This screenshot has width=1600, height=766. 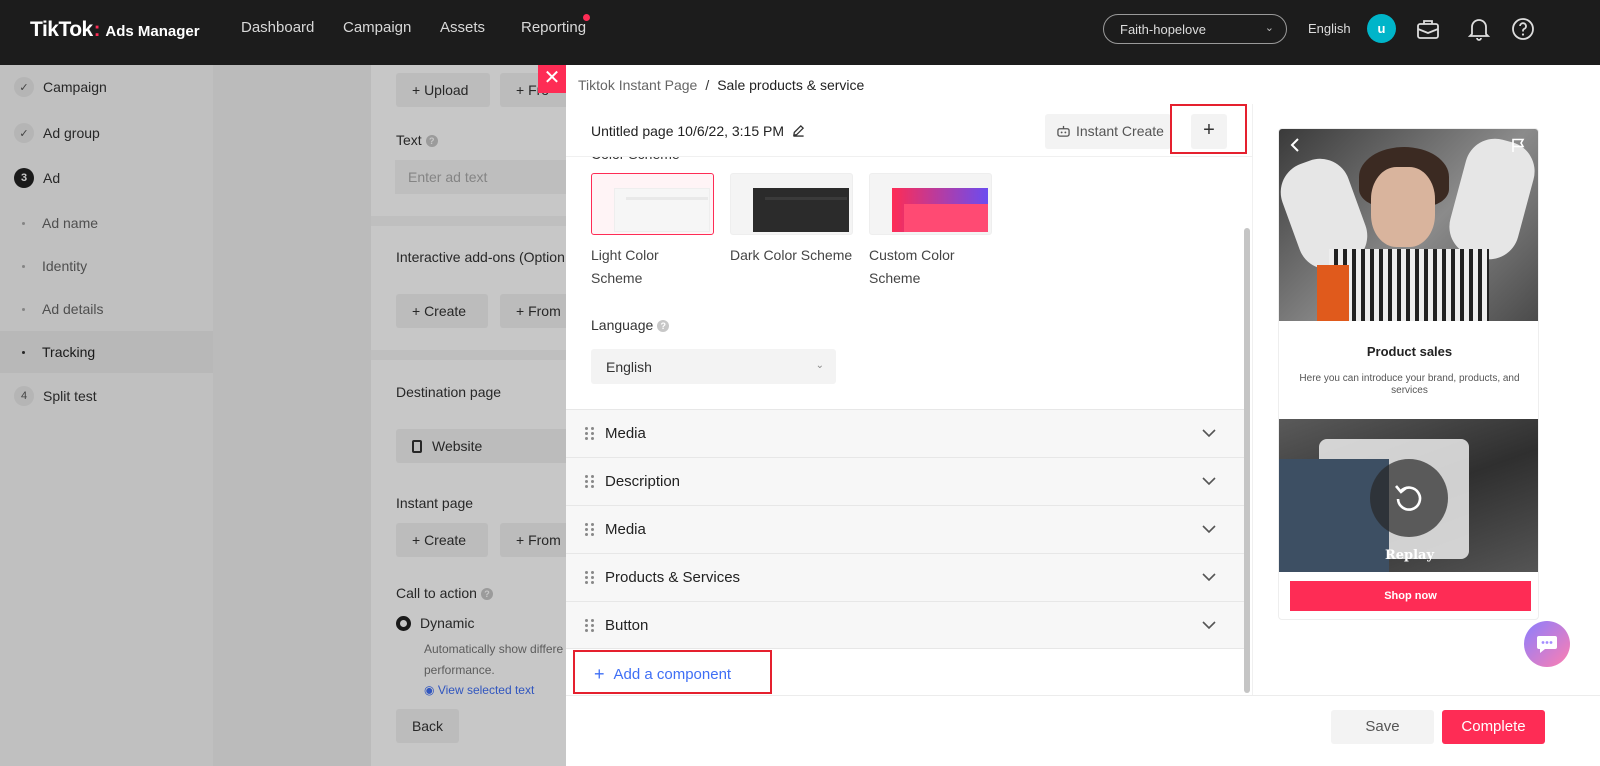 What do you see at coordinates (552, 79) in the screenshot?
I see `close-drawer-button: ✕` at bounding box center [552, 79].